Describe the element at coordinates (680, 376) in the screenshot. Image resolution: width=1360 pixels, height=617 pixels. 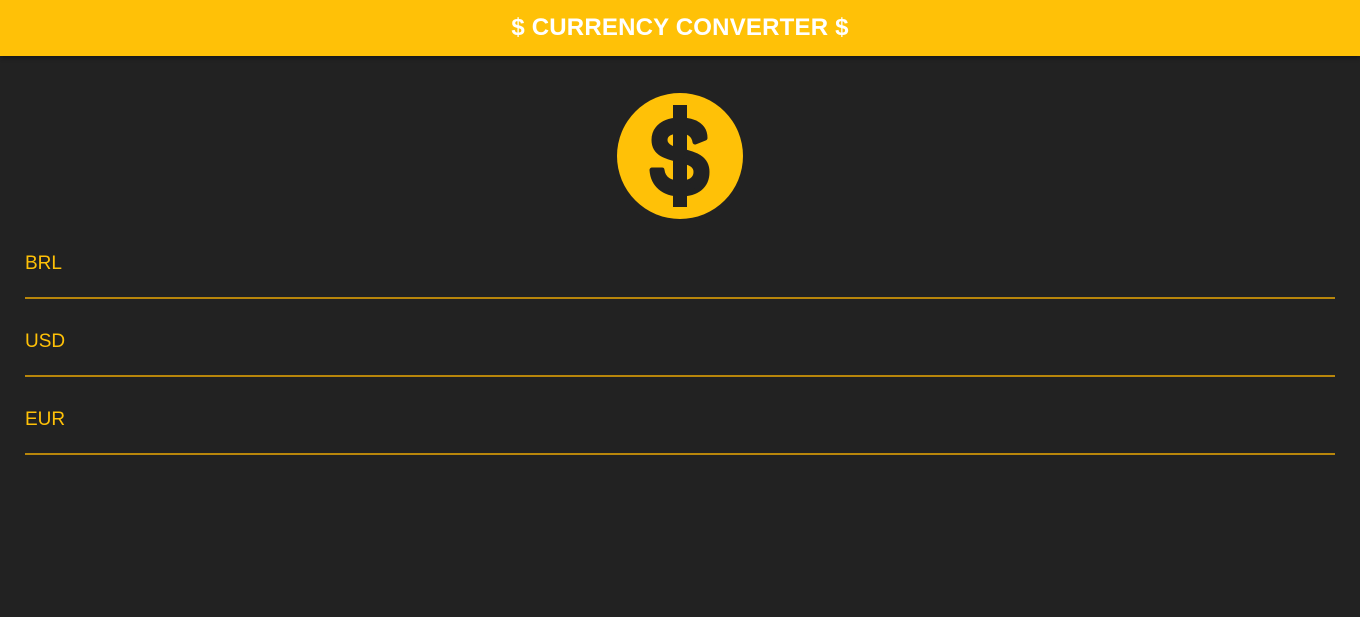
I see `usd-underline` at that location.